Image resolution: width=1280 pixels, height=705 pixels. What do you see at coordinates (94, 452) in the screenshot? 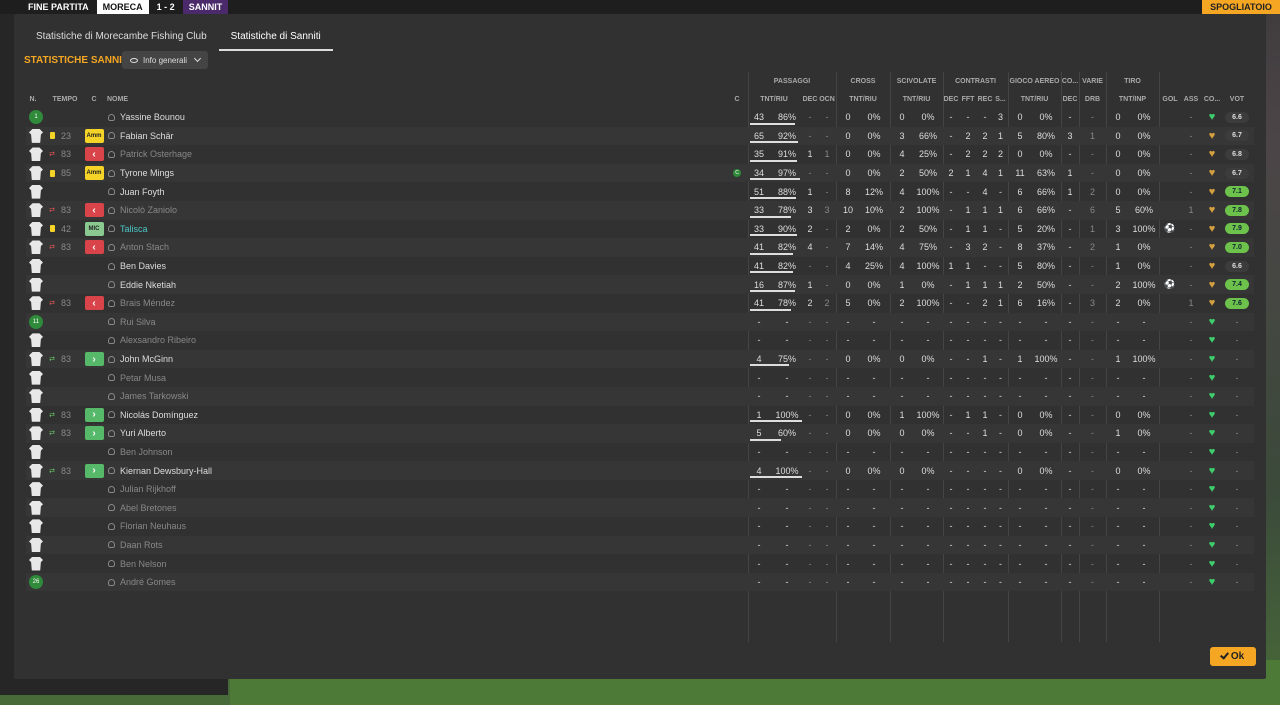
I see `position-cell` at bounding box center [94, 452].